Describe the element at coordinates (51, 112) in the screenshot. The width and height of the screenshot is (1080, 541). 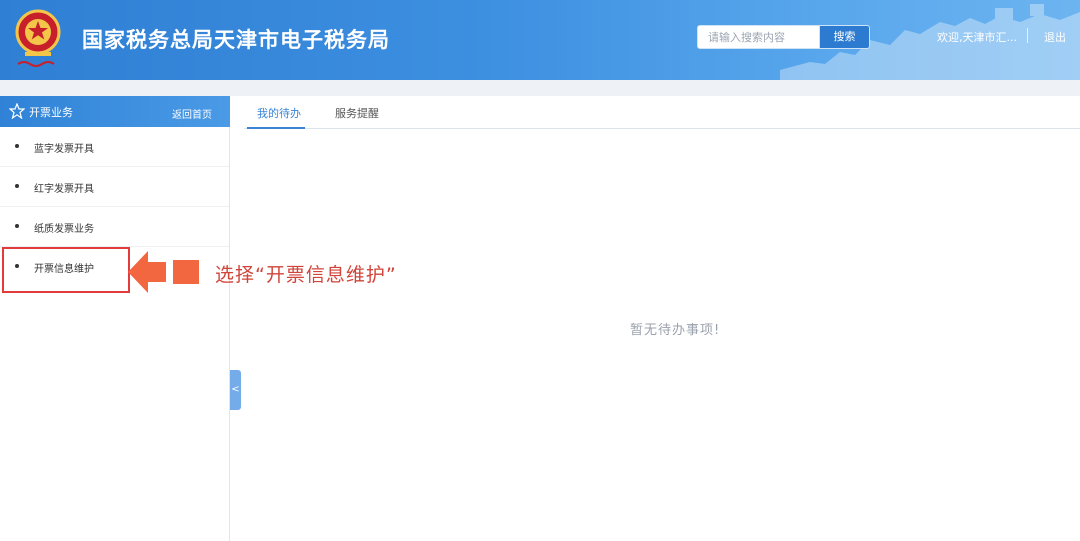
I see `sidebar-section-title: 开票业务` at that location.